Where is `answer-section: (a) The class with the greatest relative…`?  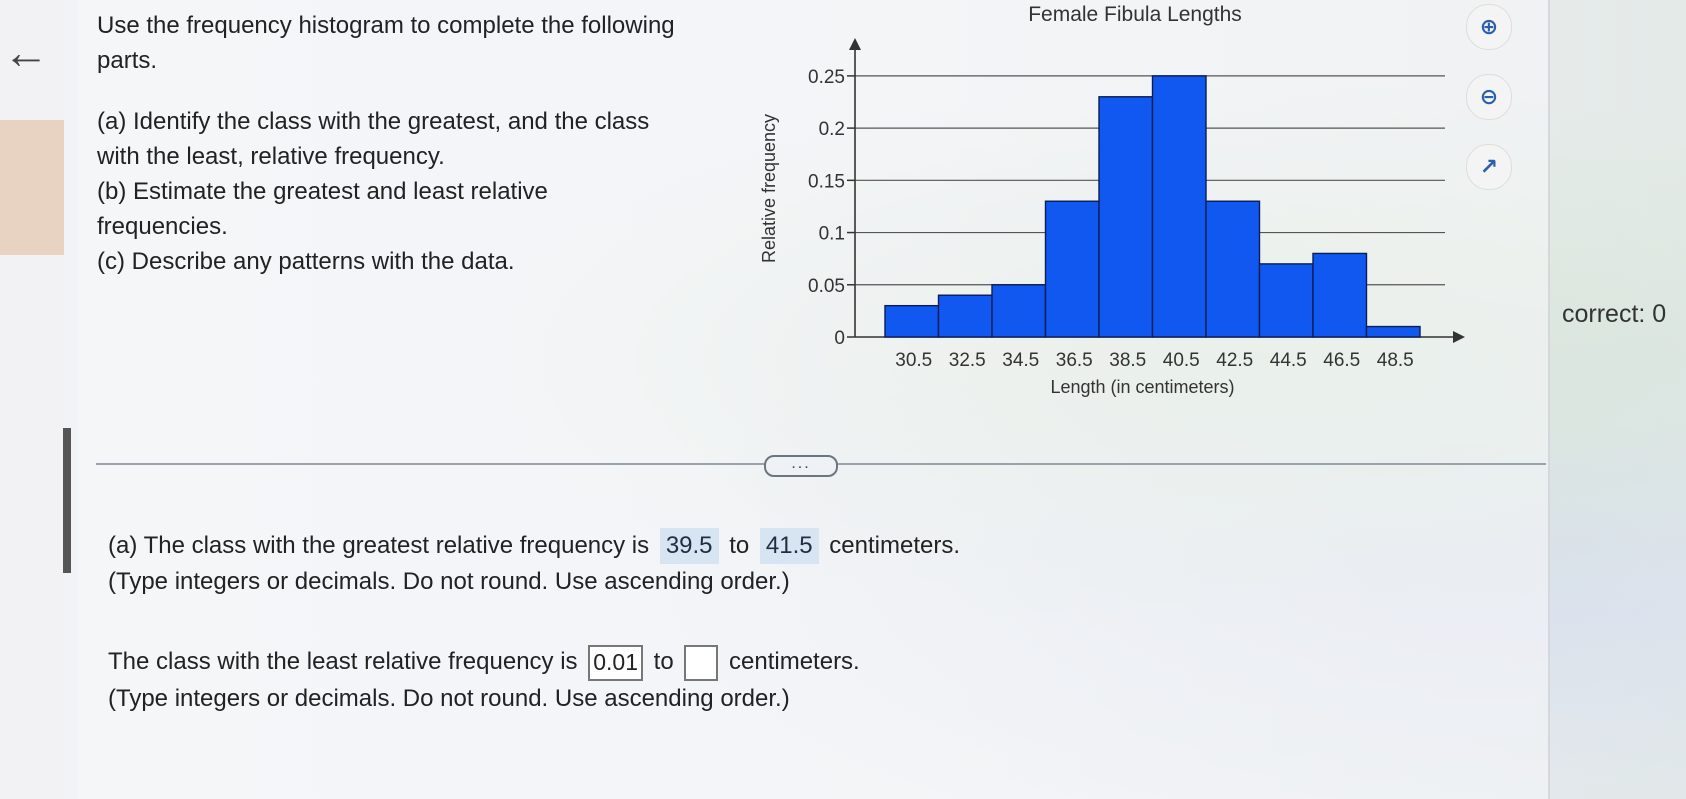
answer-section: (a) The class with the greatest relative… is located at coordinates (534, 622).